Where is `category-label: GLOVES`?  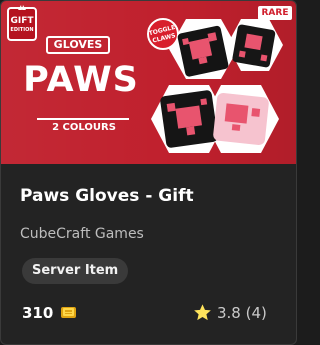 category-label: GLOVES is located at coordinates (78, 45).